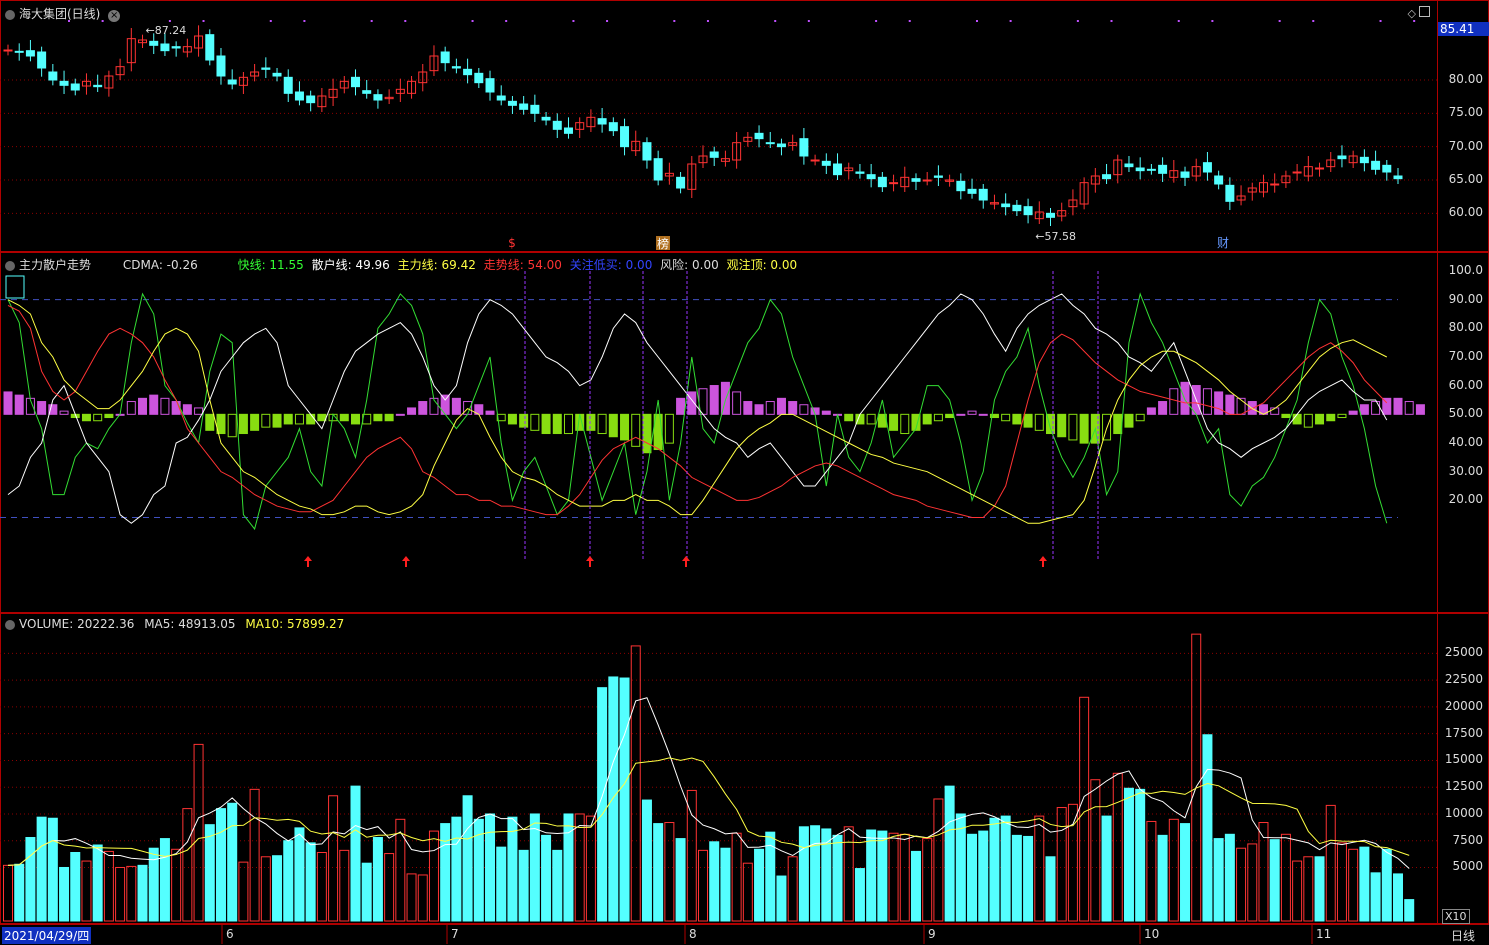 This screenshot has width=1489, height=945. I want to click on volume-tick-label: 5000, so click(1467, 866).